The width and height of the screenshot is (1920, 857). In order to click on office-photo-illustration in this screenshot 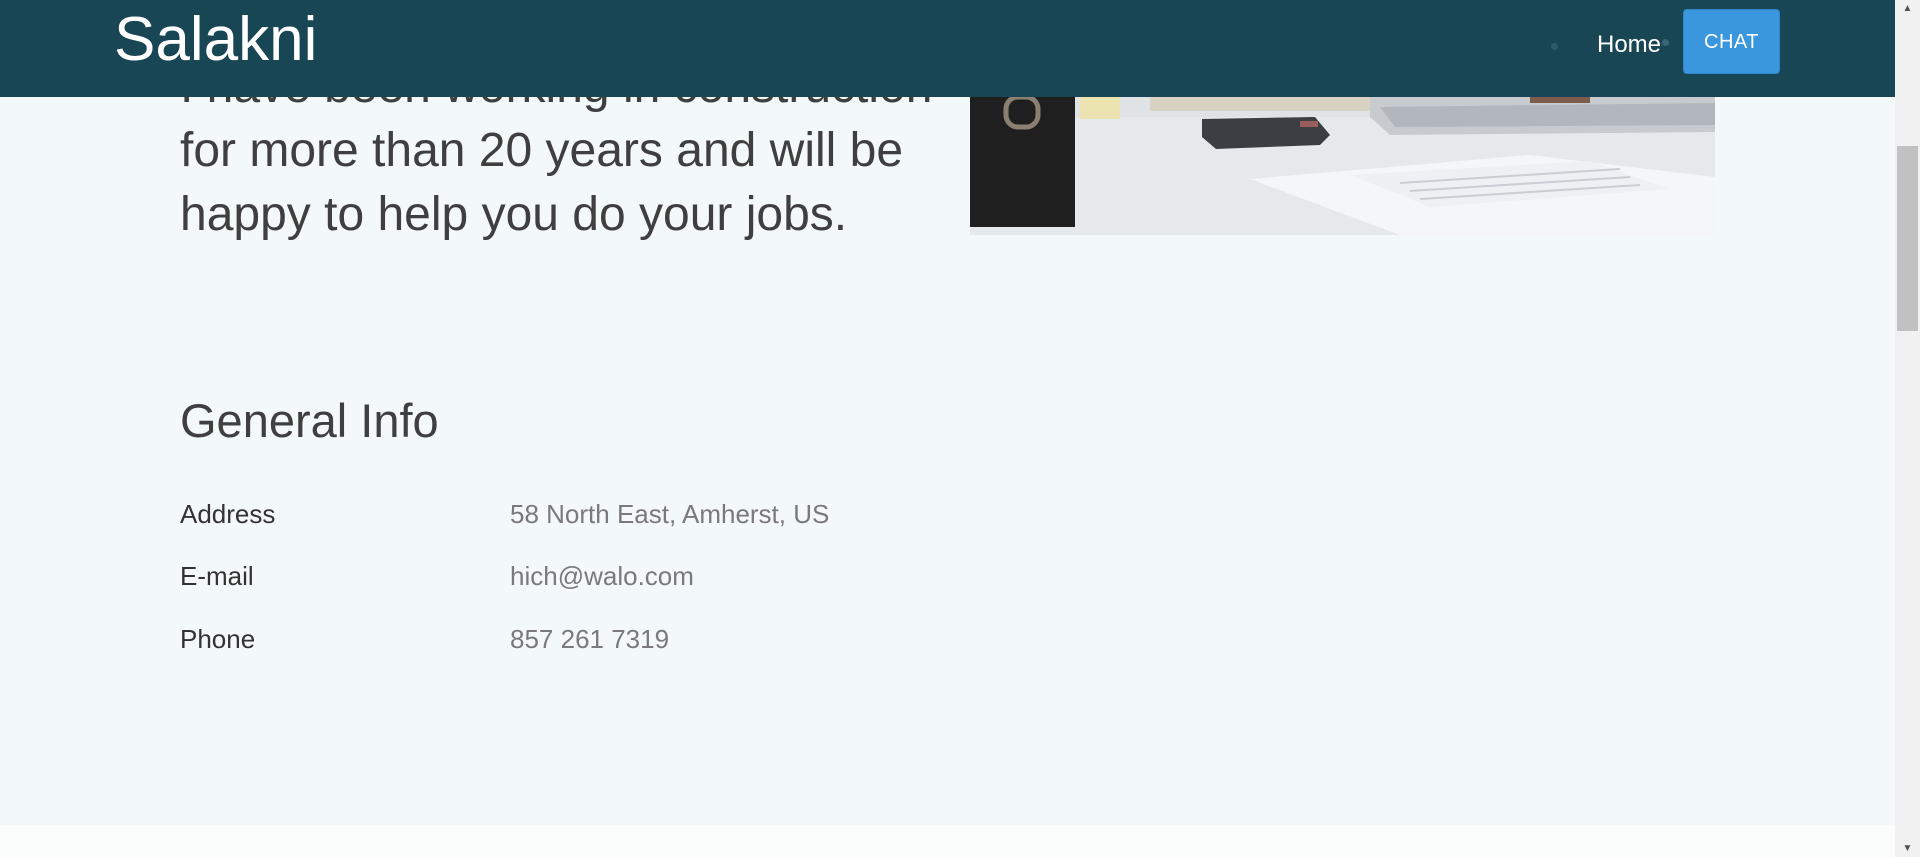, I will do `click(1342, 166)`.